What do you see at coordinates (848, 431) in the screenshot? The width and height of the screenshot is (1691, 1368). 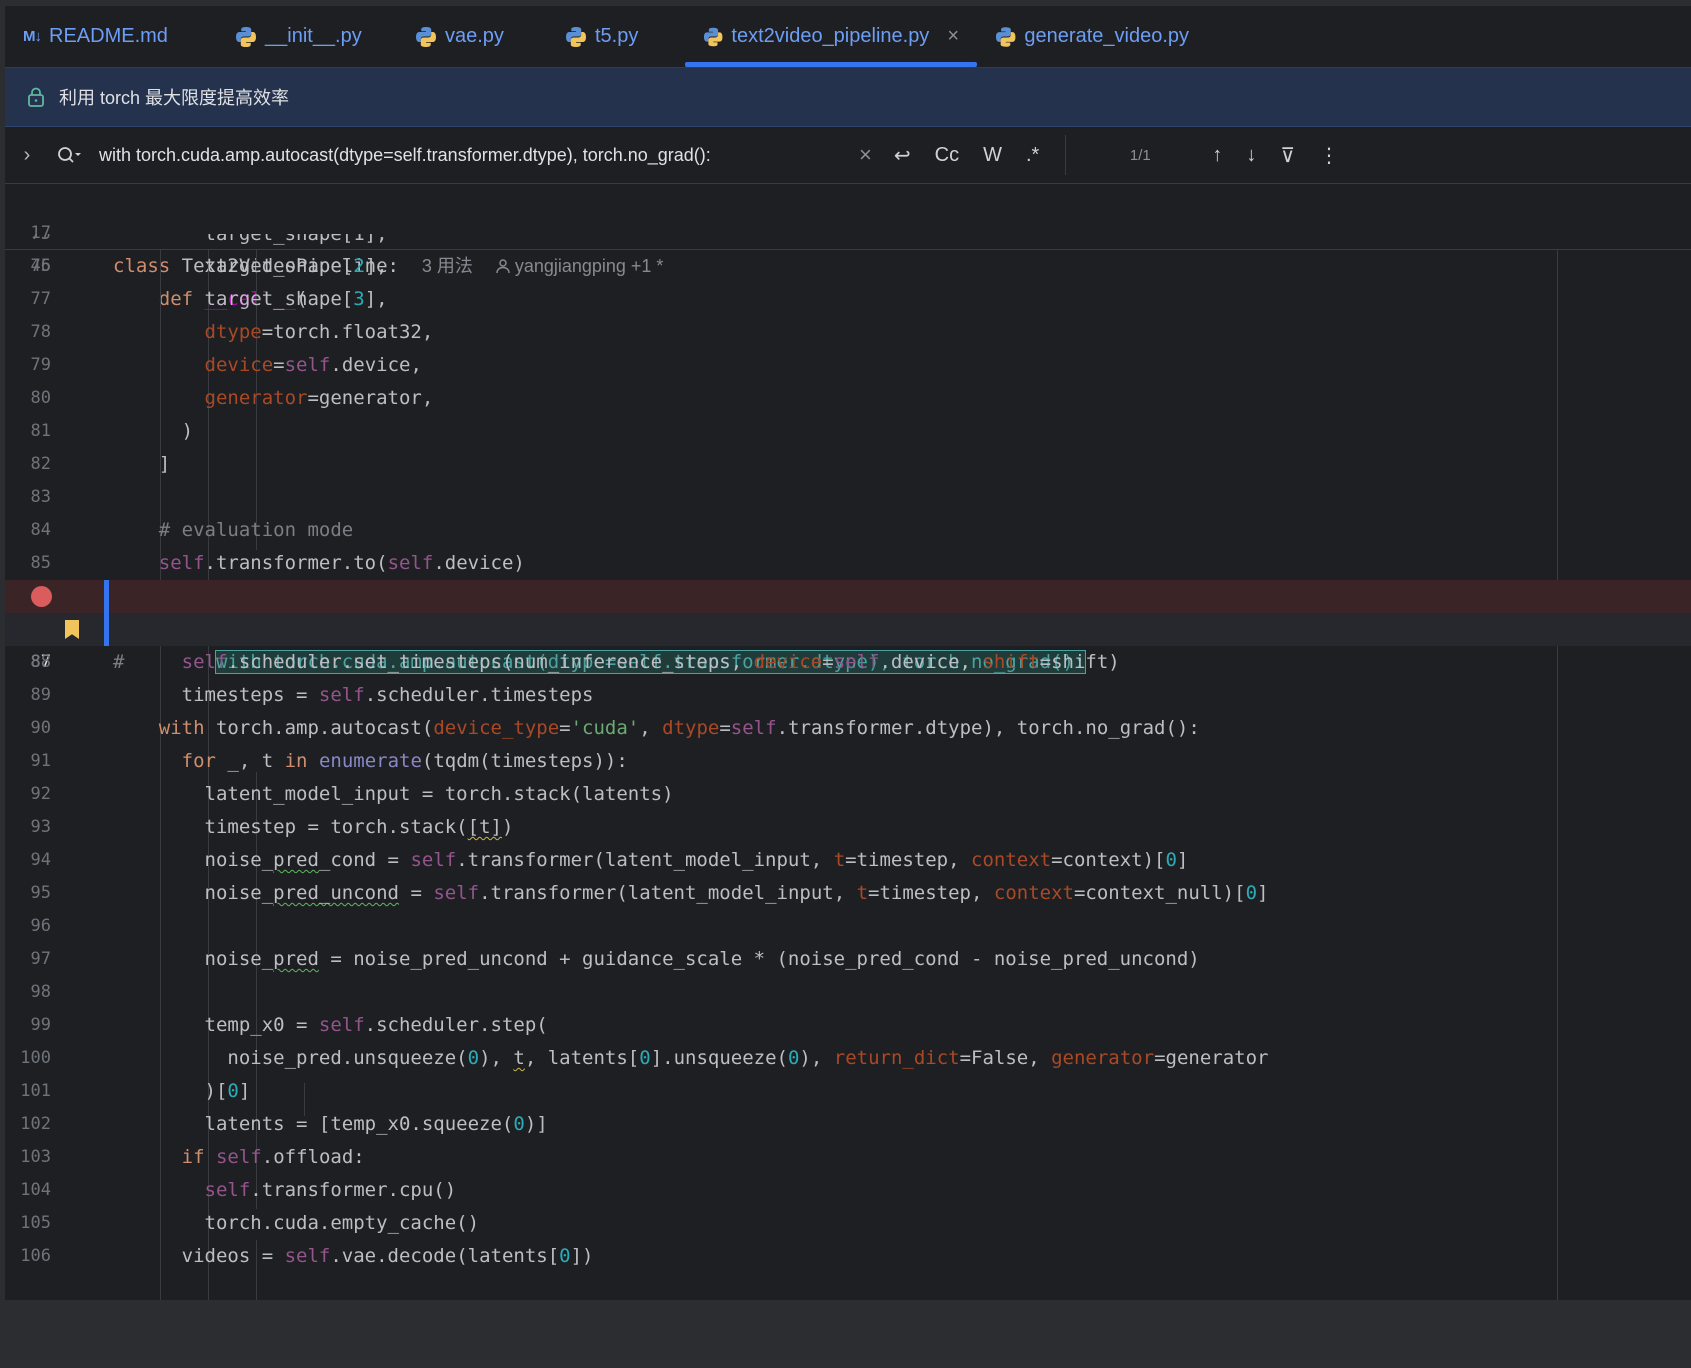 I see `code-line: 81 )` at bounding box center [848, 431].